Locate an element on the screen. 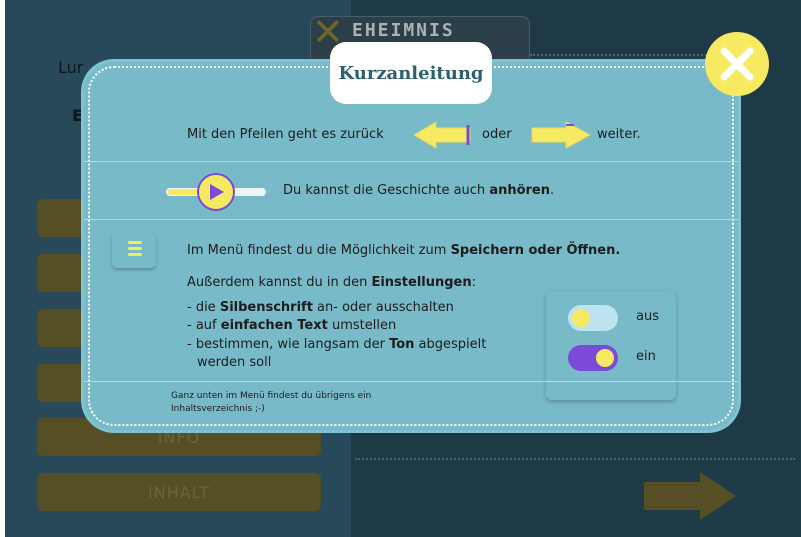  background-divider-bottom is located at coordinates (575, 459).